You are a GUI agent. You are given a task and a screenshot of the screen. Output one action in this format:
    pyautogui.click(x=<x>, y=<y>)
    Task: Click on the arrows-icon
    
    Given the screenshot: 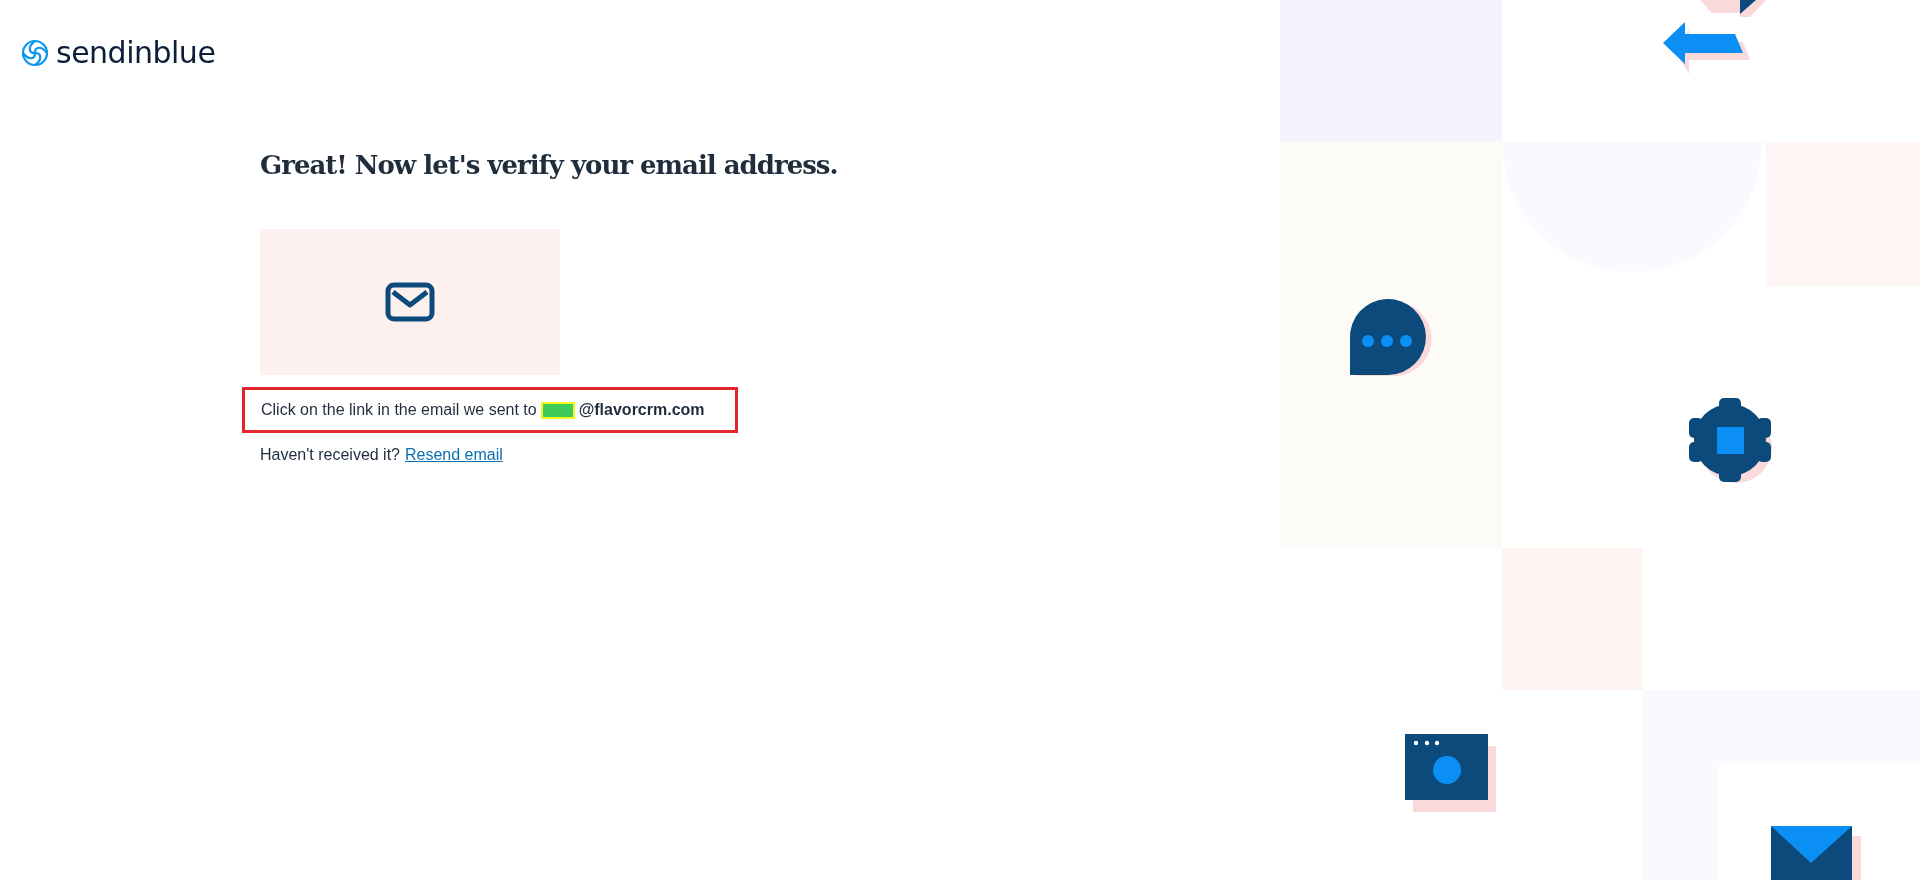 What is the action you would take?
    pyautogui.click(x=1714, y=37)
    